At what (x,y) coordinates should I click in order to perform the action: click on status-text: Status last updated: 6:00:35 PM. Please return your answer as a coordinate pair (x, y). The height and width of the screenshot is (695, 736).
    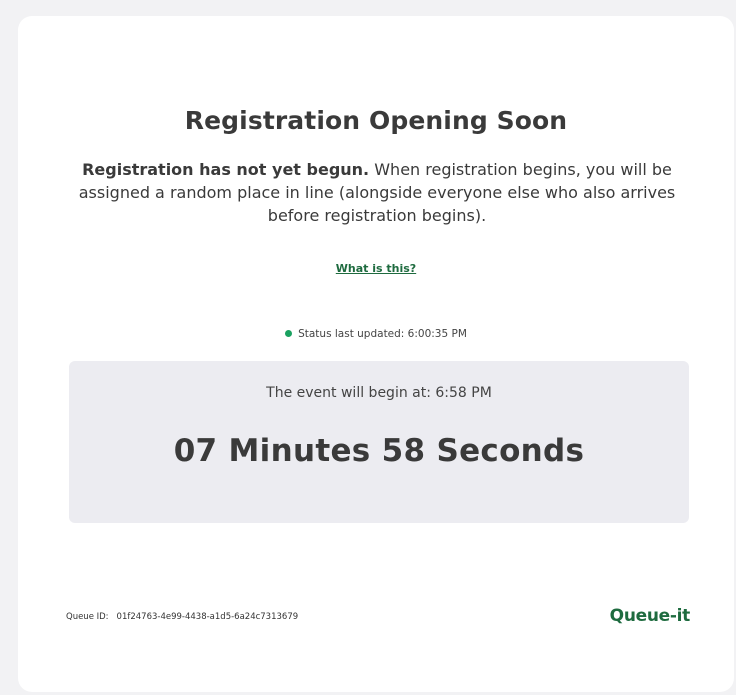
    Looking at the image, I should click on (382, 334).